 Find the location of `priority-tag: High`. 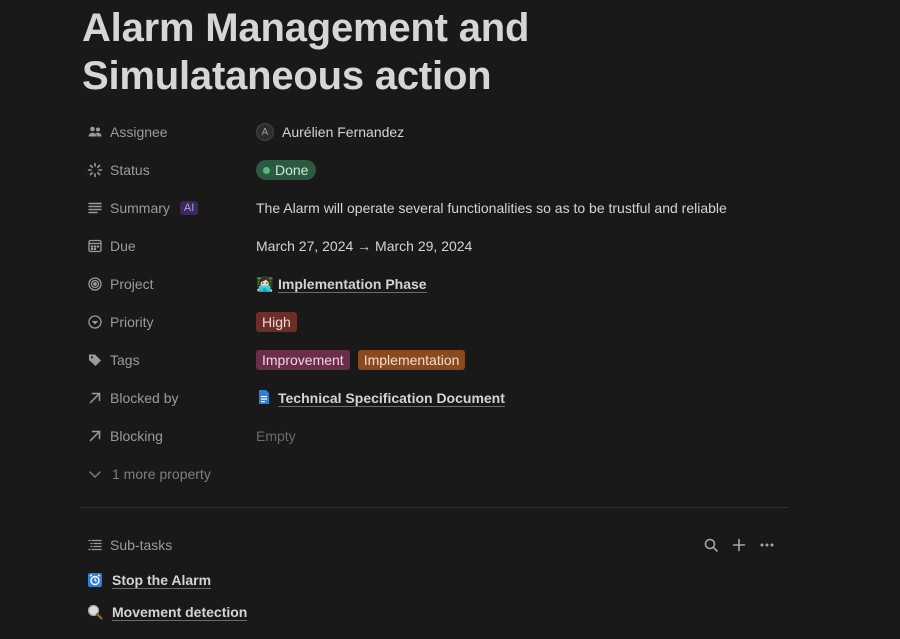

priority-tag: High is located at coordinates (276, 322).